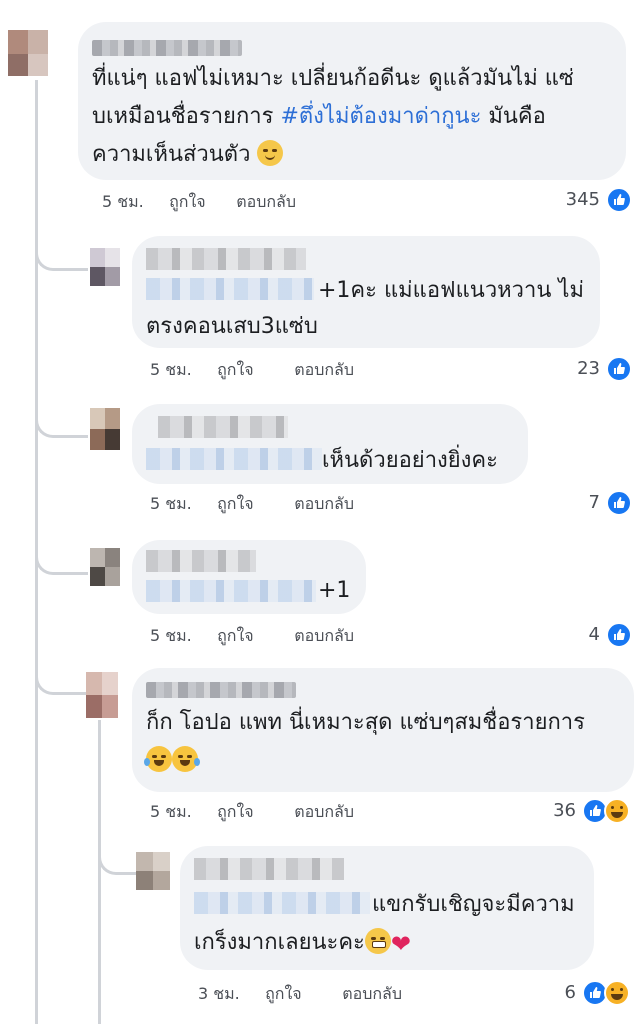 The height and width of the screenshot is (1024, 644). Describe the element at coordinates (334, 590) in the screenshot. I see `comment-text: +1` at that location.